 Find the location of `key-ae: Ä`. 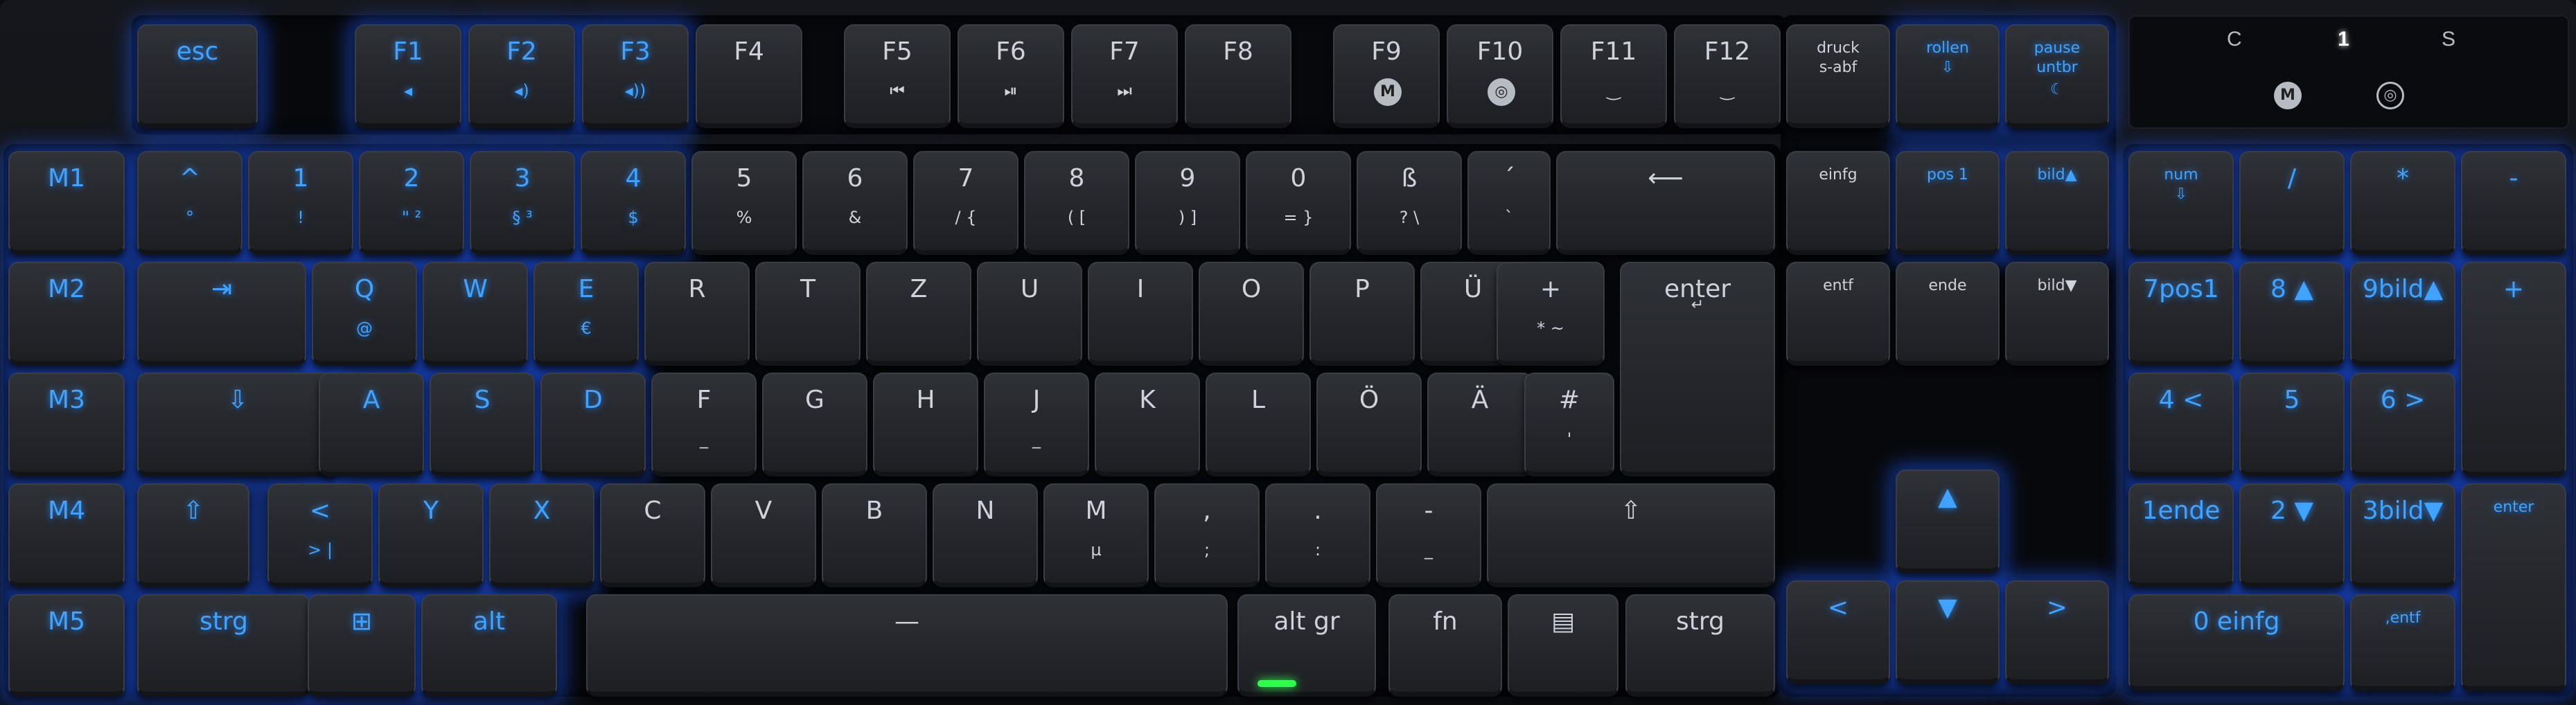

key-ae: Ä is located at coordinates (1480, 425).